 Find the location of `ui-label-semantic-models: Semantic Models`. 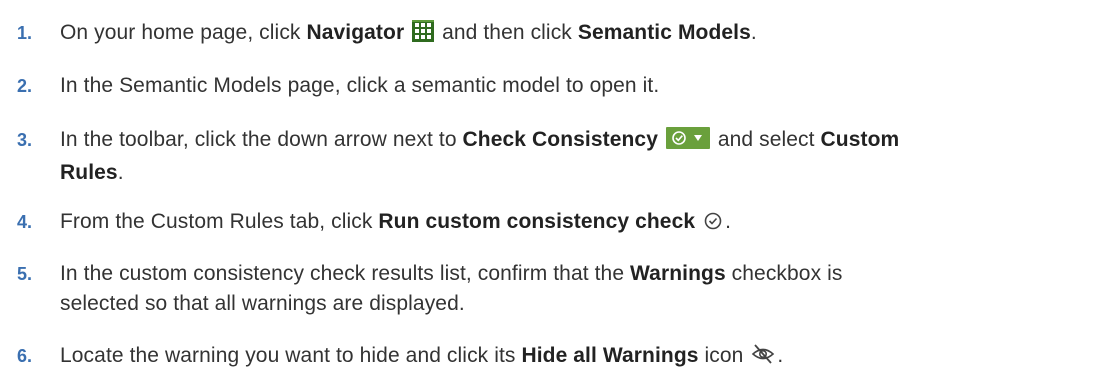

ui-label-semantic-models: Semantic Models is located at coordinates (664, 32).